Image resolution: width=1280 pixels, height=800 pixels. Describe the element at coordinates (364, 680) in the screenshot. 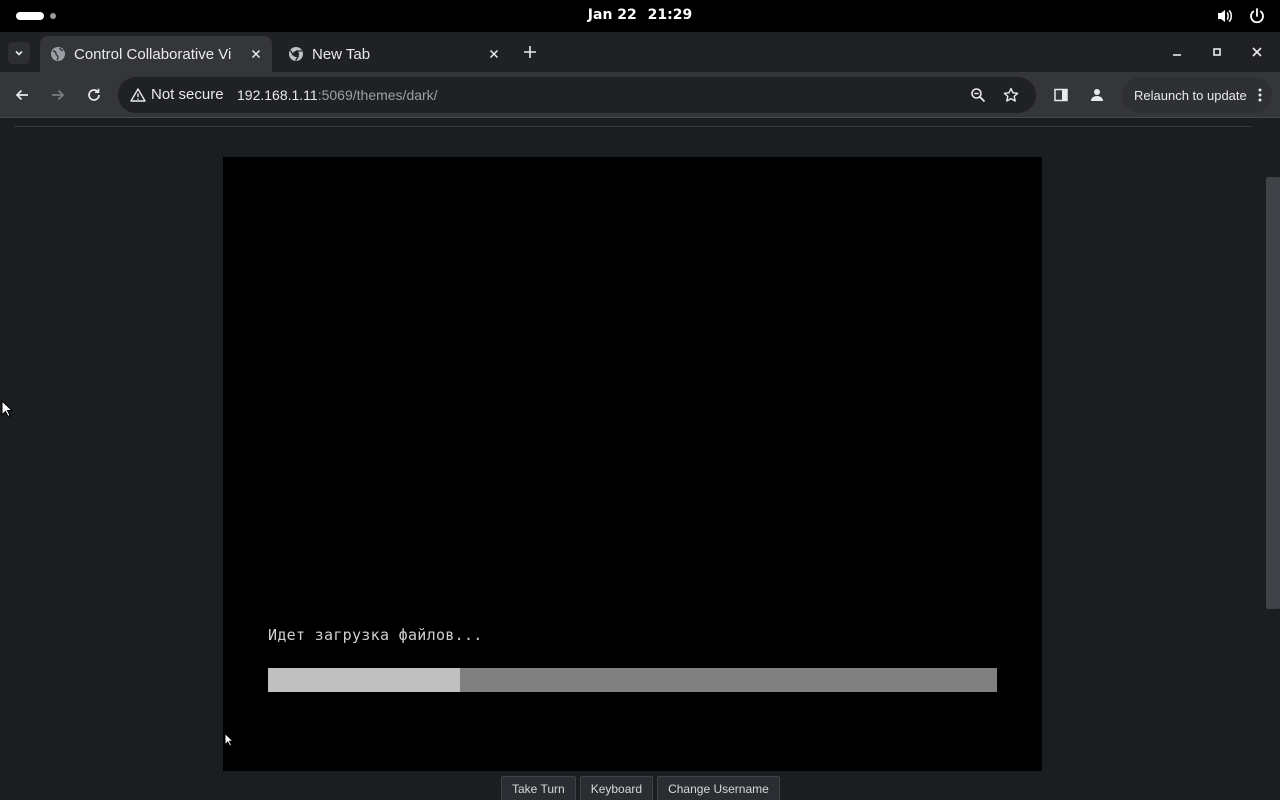

I see `loading-progress-fill` at that location.